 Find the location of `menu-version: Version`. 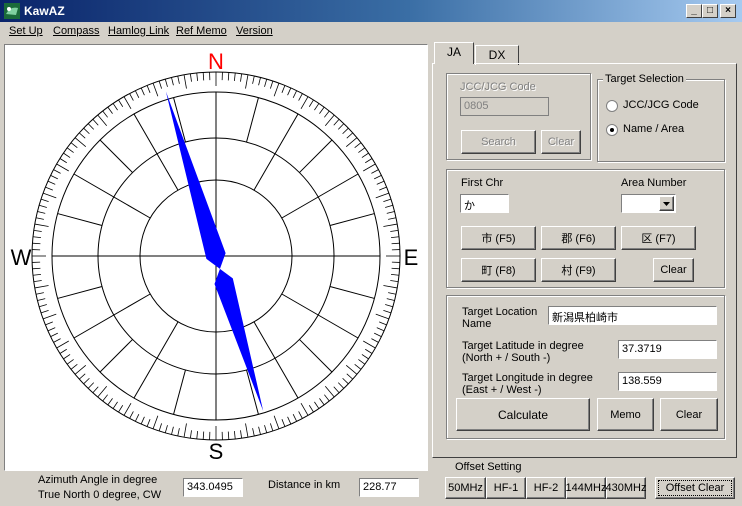

menu-version: Version is located at coordinates (254, 31).